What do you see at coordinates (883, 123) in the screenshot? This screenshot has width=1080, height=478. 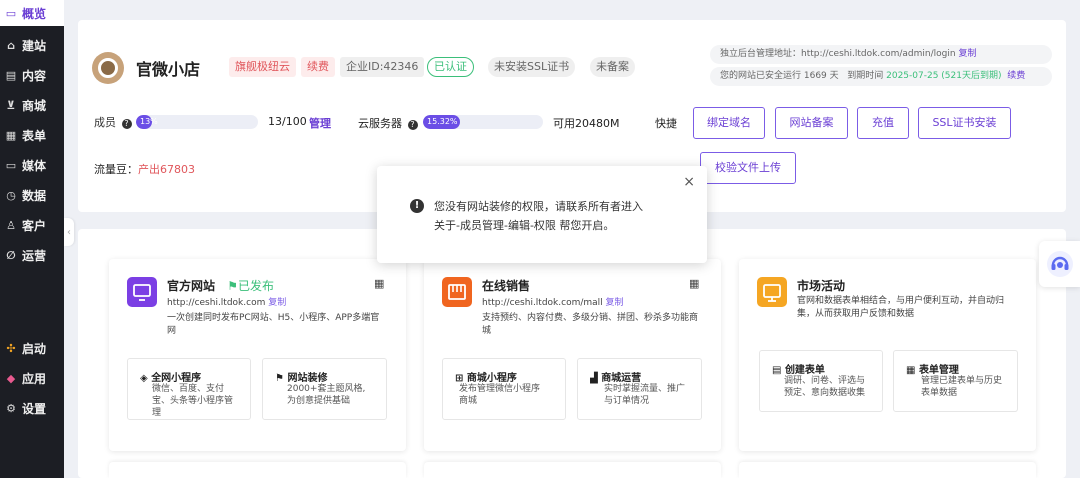 I see `recharge-button: 充值` at bounding box center [883, 123].